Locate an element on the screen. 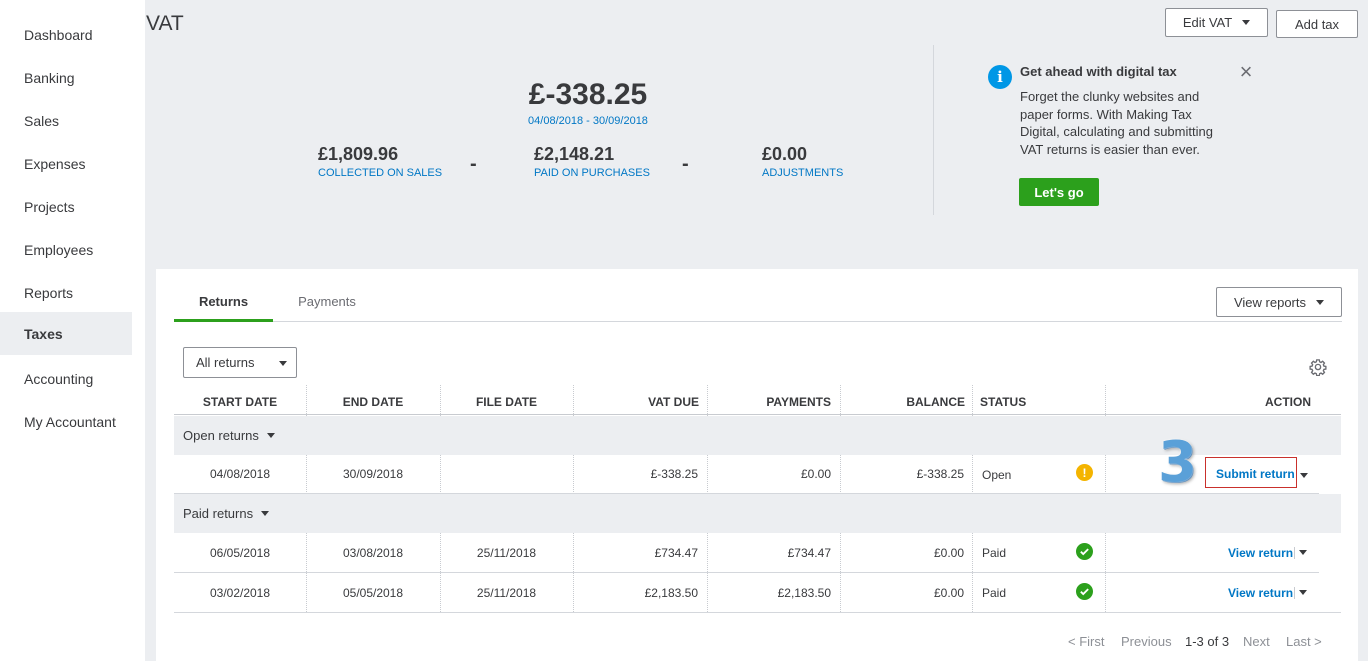 This screenshot has height=661, width=1368. group-label: Paid returns is located at coordinates (218, 513).